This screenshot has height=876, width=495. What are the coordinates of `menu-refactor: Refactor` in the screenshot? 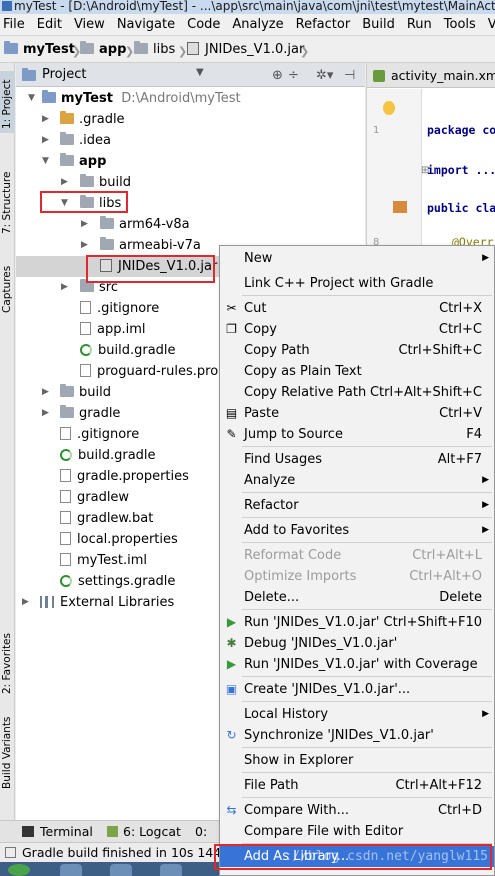 It's located at (323, 24).